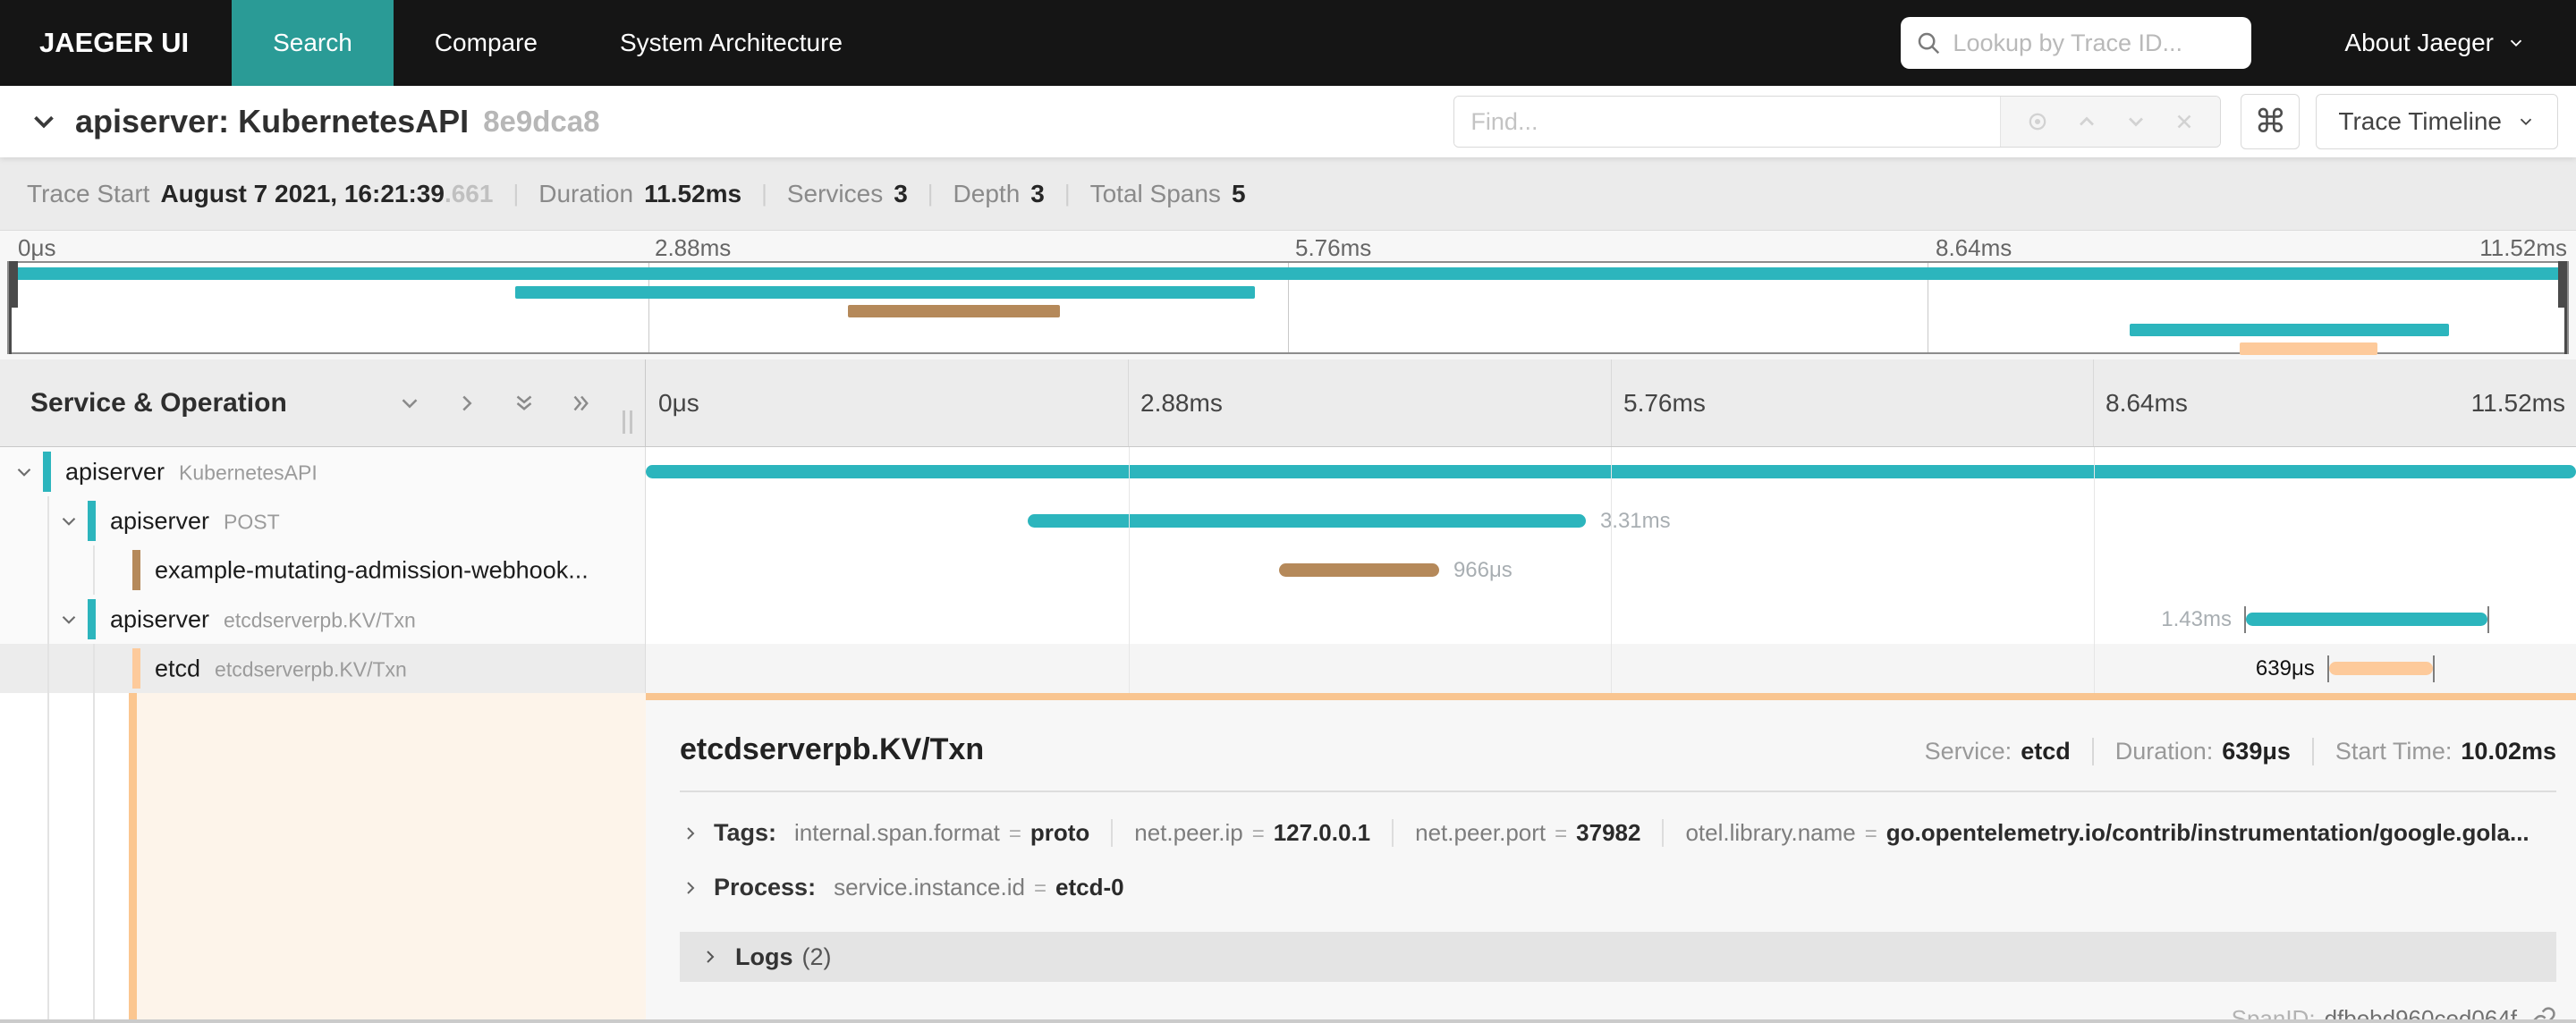 This screenshot has height=1023, width=2576. I want to click on tag-item: net.peer.port = 37982, so click(1516, 833).